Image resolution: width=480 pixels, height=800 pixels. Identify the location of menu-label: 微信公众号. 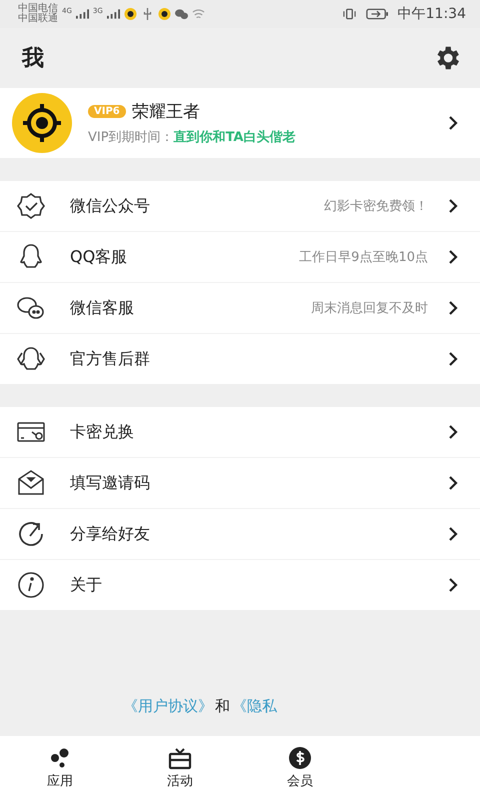
(110, 206).